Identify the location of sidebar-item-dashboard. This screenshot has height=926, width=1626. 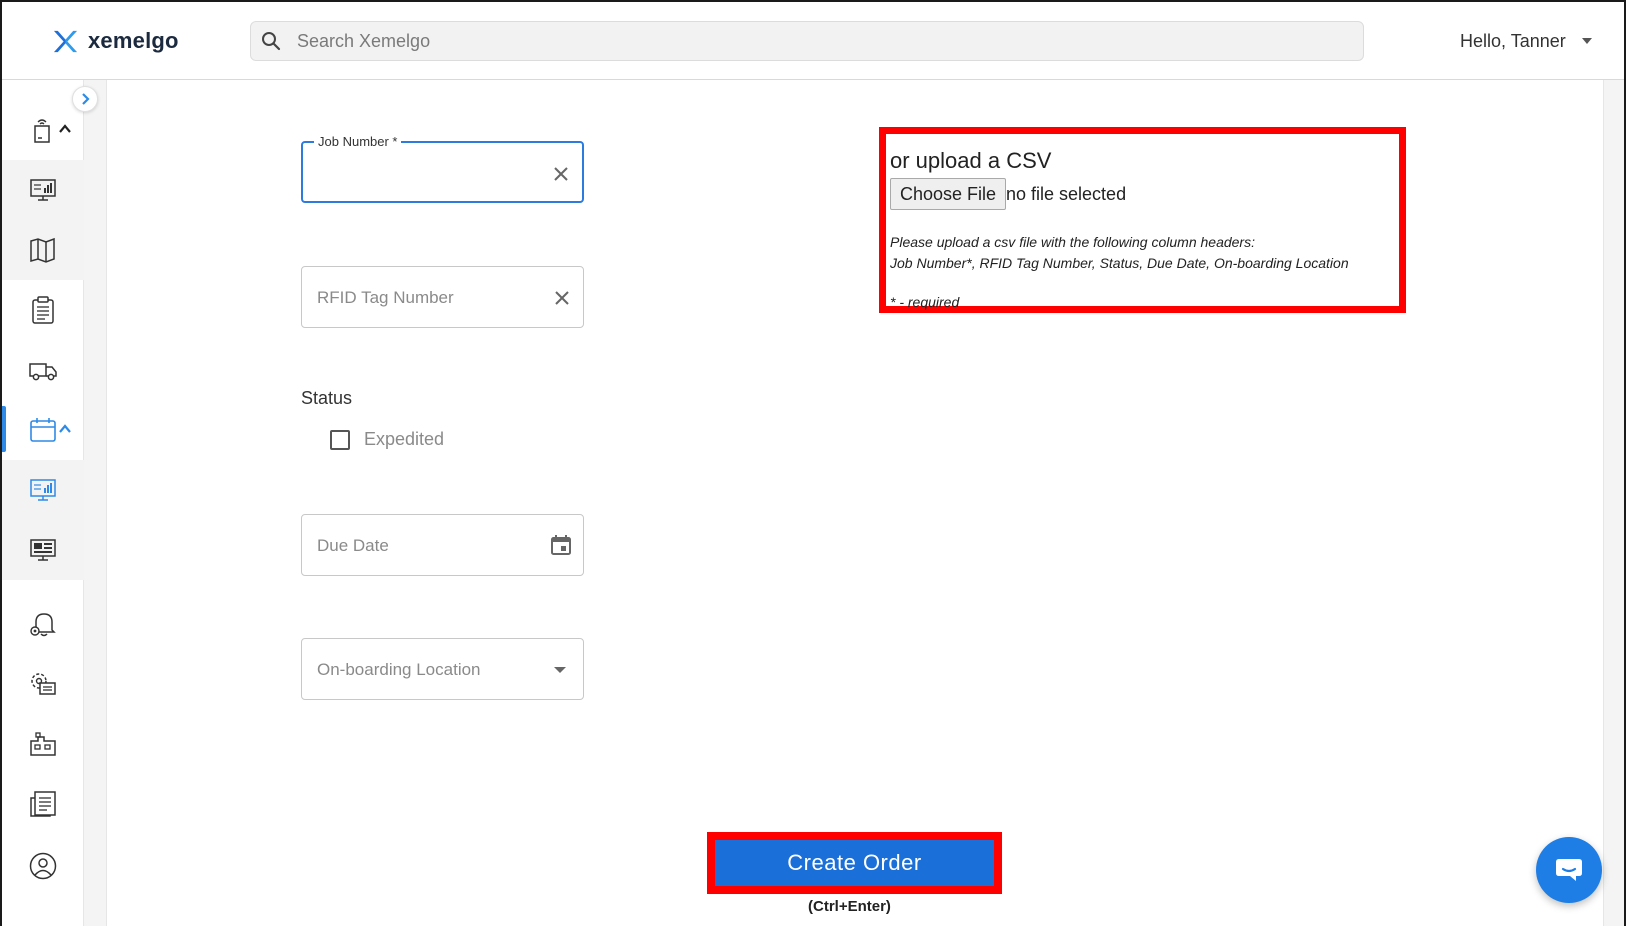
(43, 190).